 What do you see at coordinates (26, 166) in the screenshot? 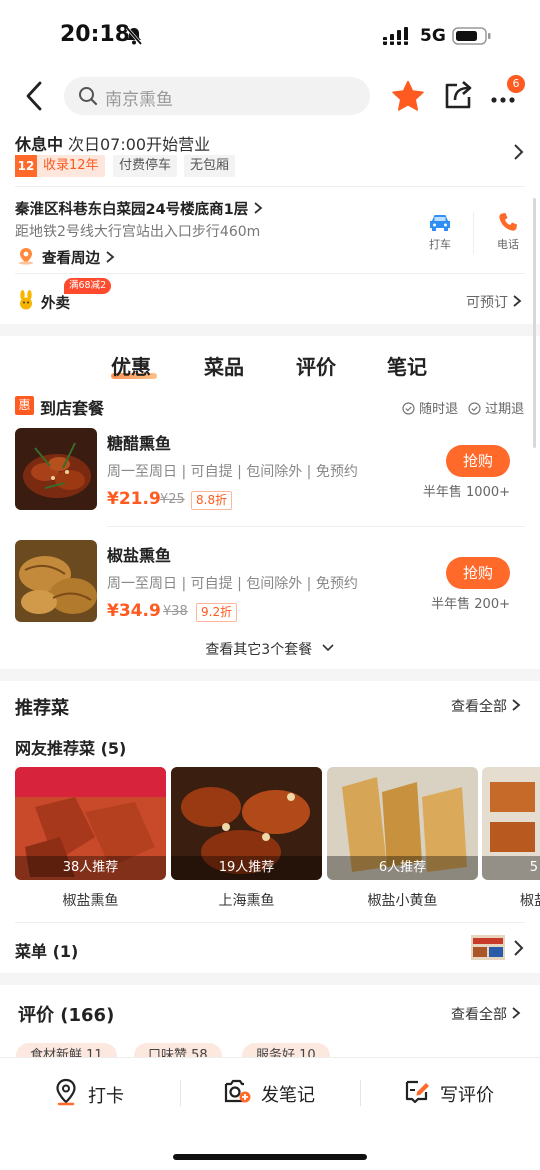
I see `listing-years-number: 12` at bounding box center [26, 166].